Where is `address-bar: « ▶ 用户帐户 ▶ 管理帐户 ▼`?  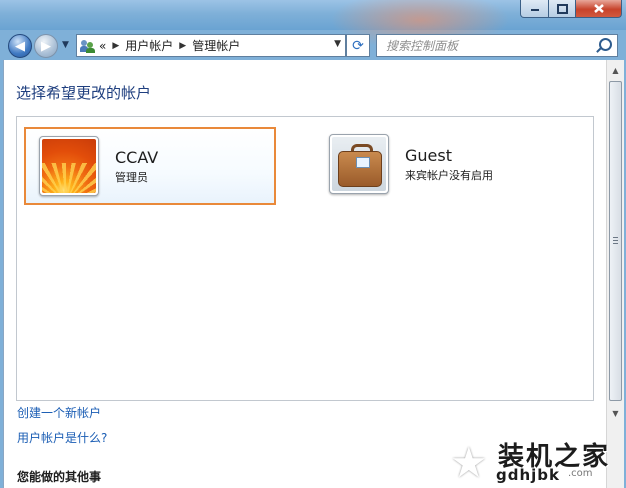
address-bar: « ▶ 用户帐户 ▶ 管理帐户 ▼ is located at coordinates (211, 45).